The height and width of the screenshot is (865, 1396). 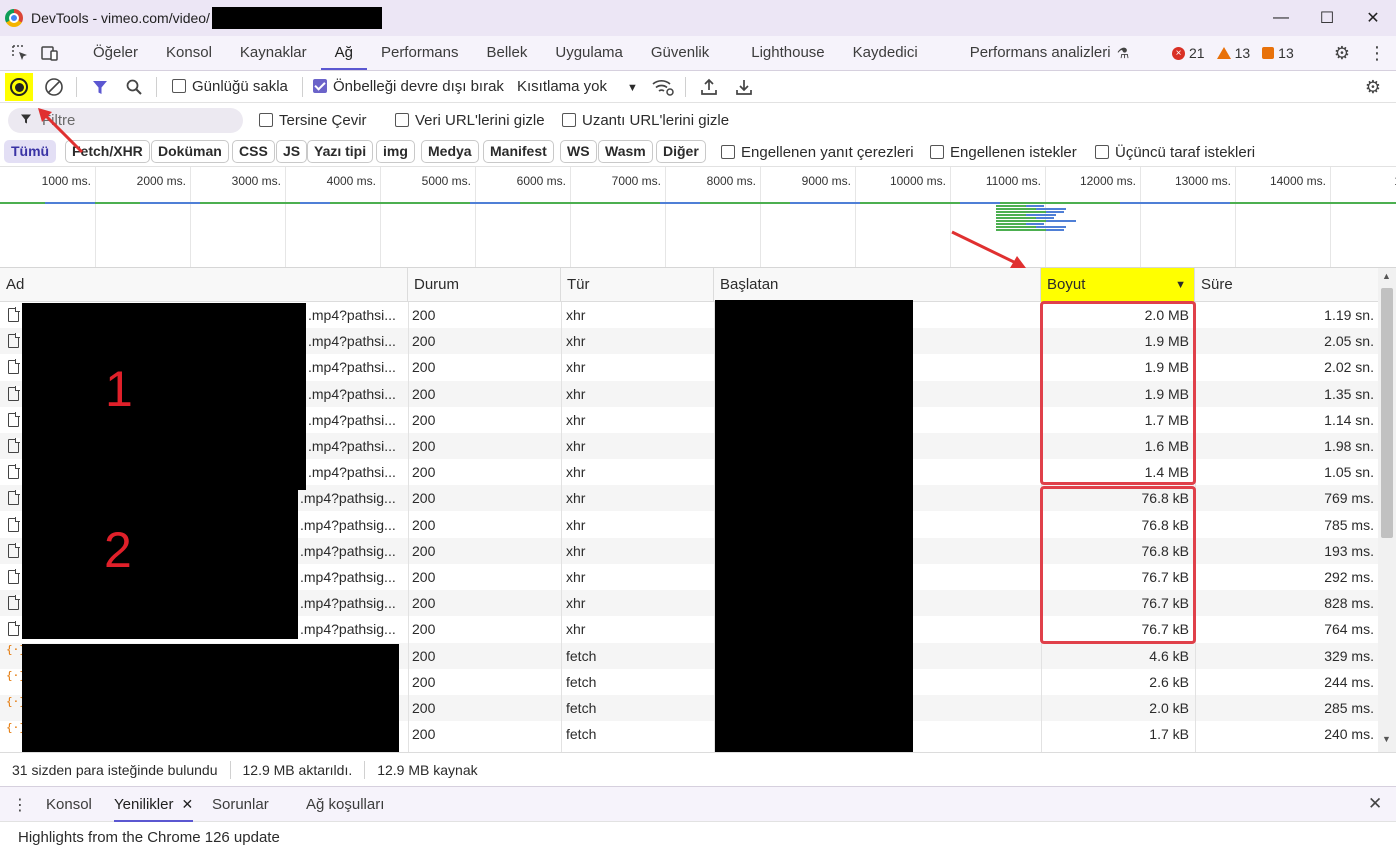 I want to click on issue-counters: × 21 13 13, so click(x=1233, y=53).